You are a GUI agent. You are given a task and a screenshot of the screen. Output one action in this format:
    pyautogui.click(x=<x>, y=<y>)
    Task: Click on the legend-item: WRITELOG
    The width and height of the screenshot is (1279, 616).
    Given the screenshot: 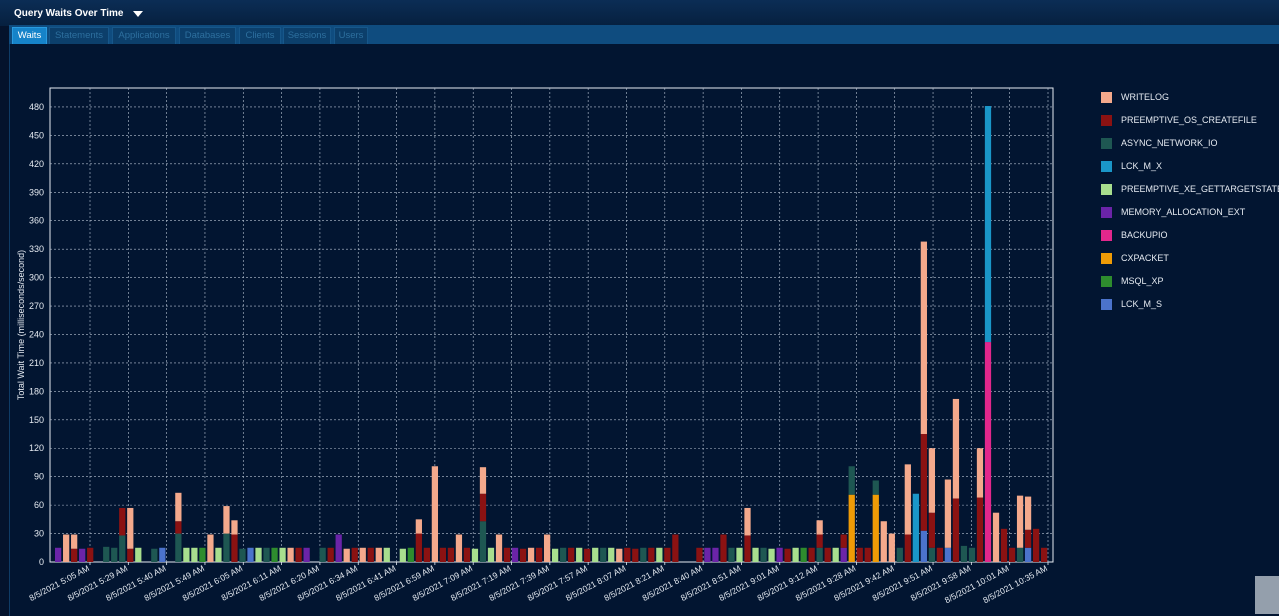 What is the action you would take?
    pyautogui.click(x=1186, y=98)
    